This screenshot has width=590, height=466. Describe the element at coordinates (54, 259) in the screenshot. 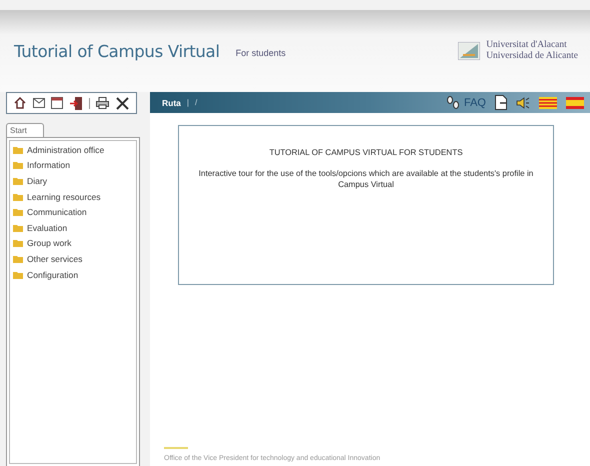

I see `sidebar-item: Other services` at that location.